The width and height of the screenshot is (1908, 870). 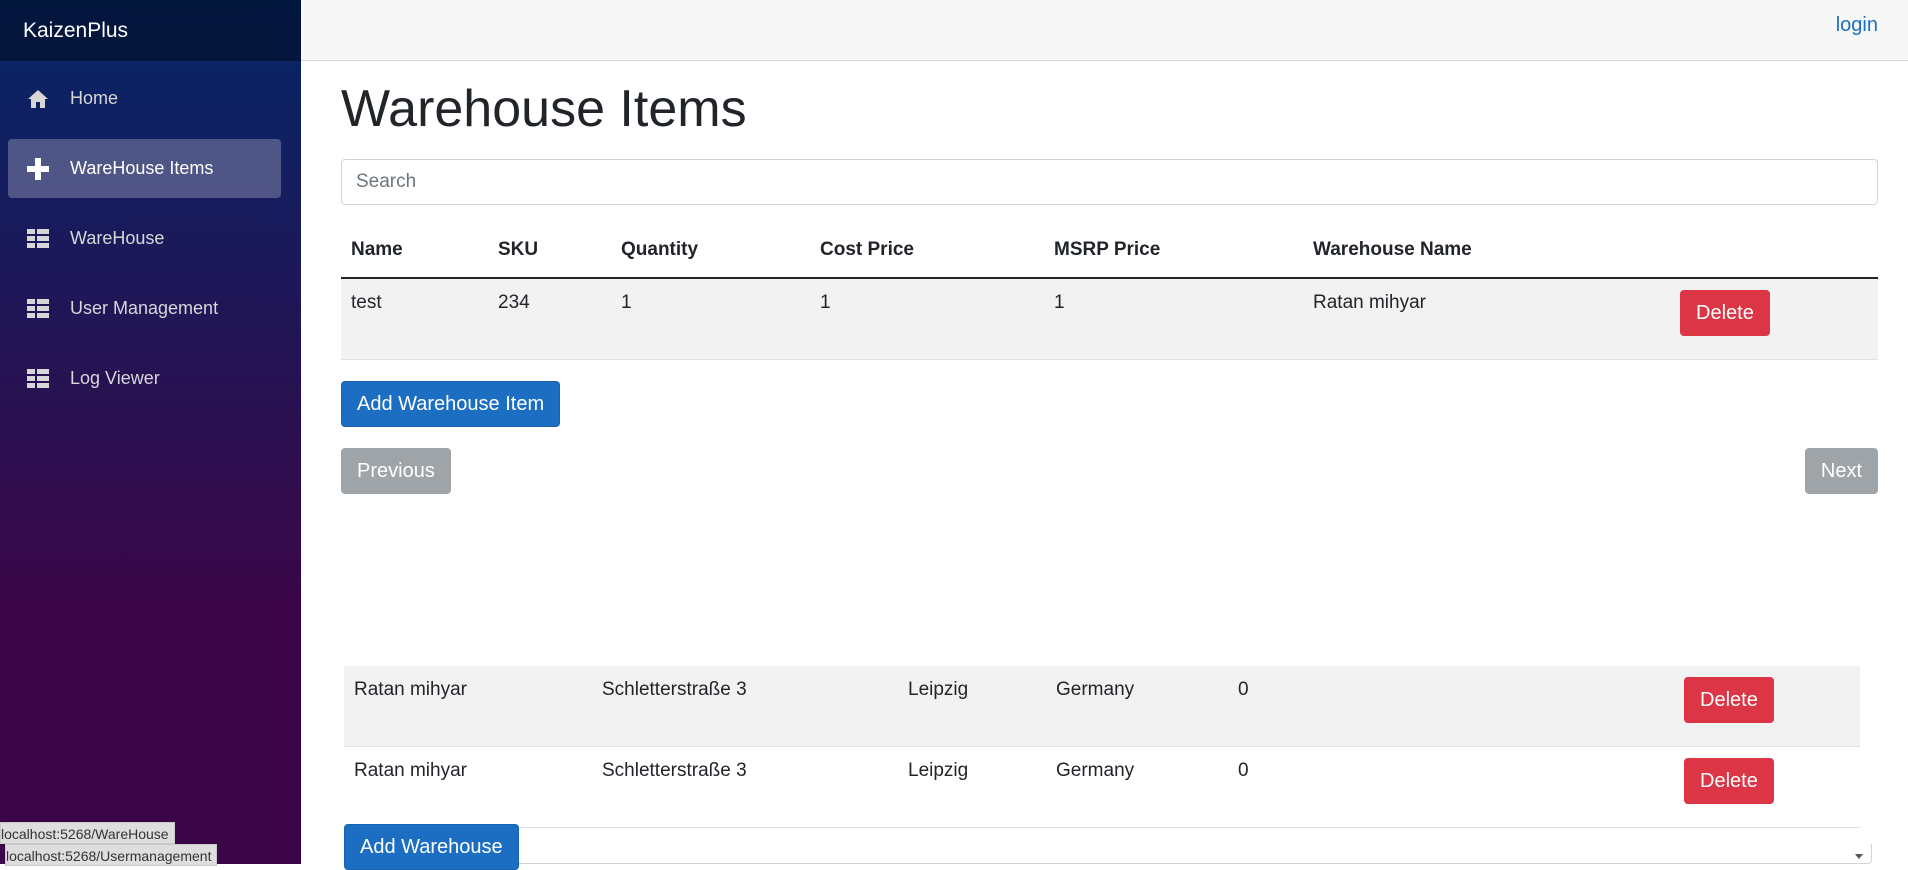 I want to click on add-item-wrap: Add Warehouse Item, so click(x=1109, y=404).